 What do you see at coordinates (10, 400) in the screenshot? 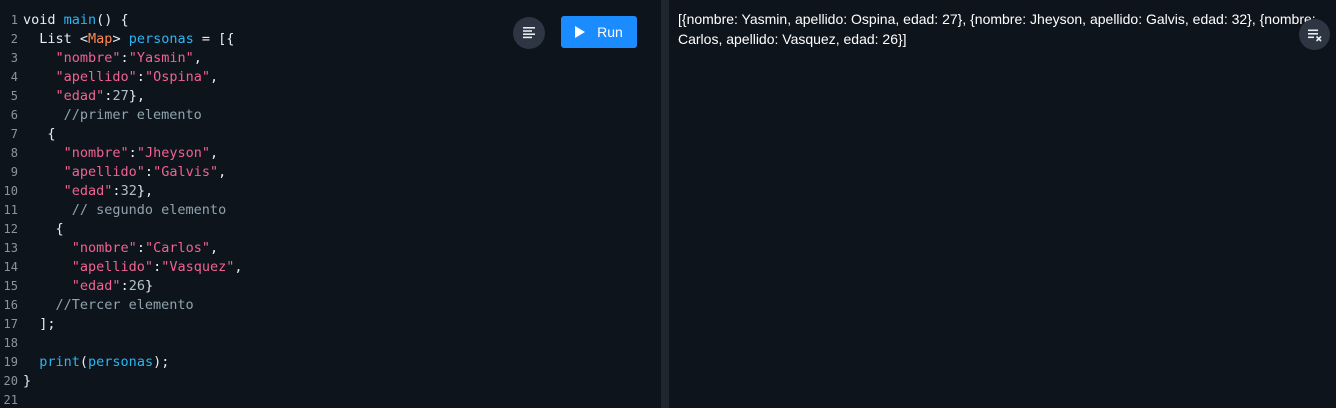
I see `line-number: 21` at bounding box center [10, 400].